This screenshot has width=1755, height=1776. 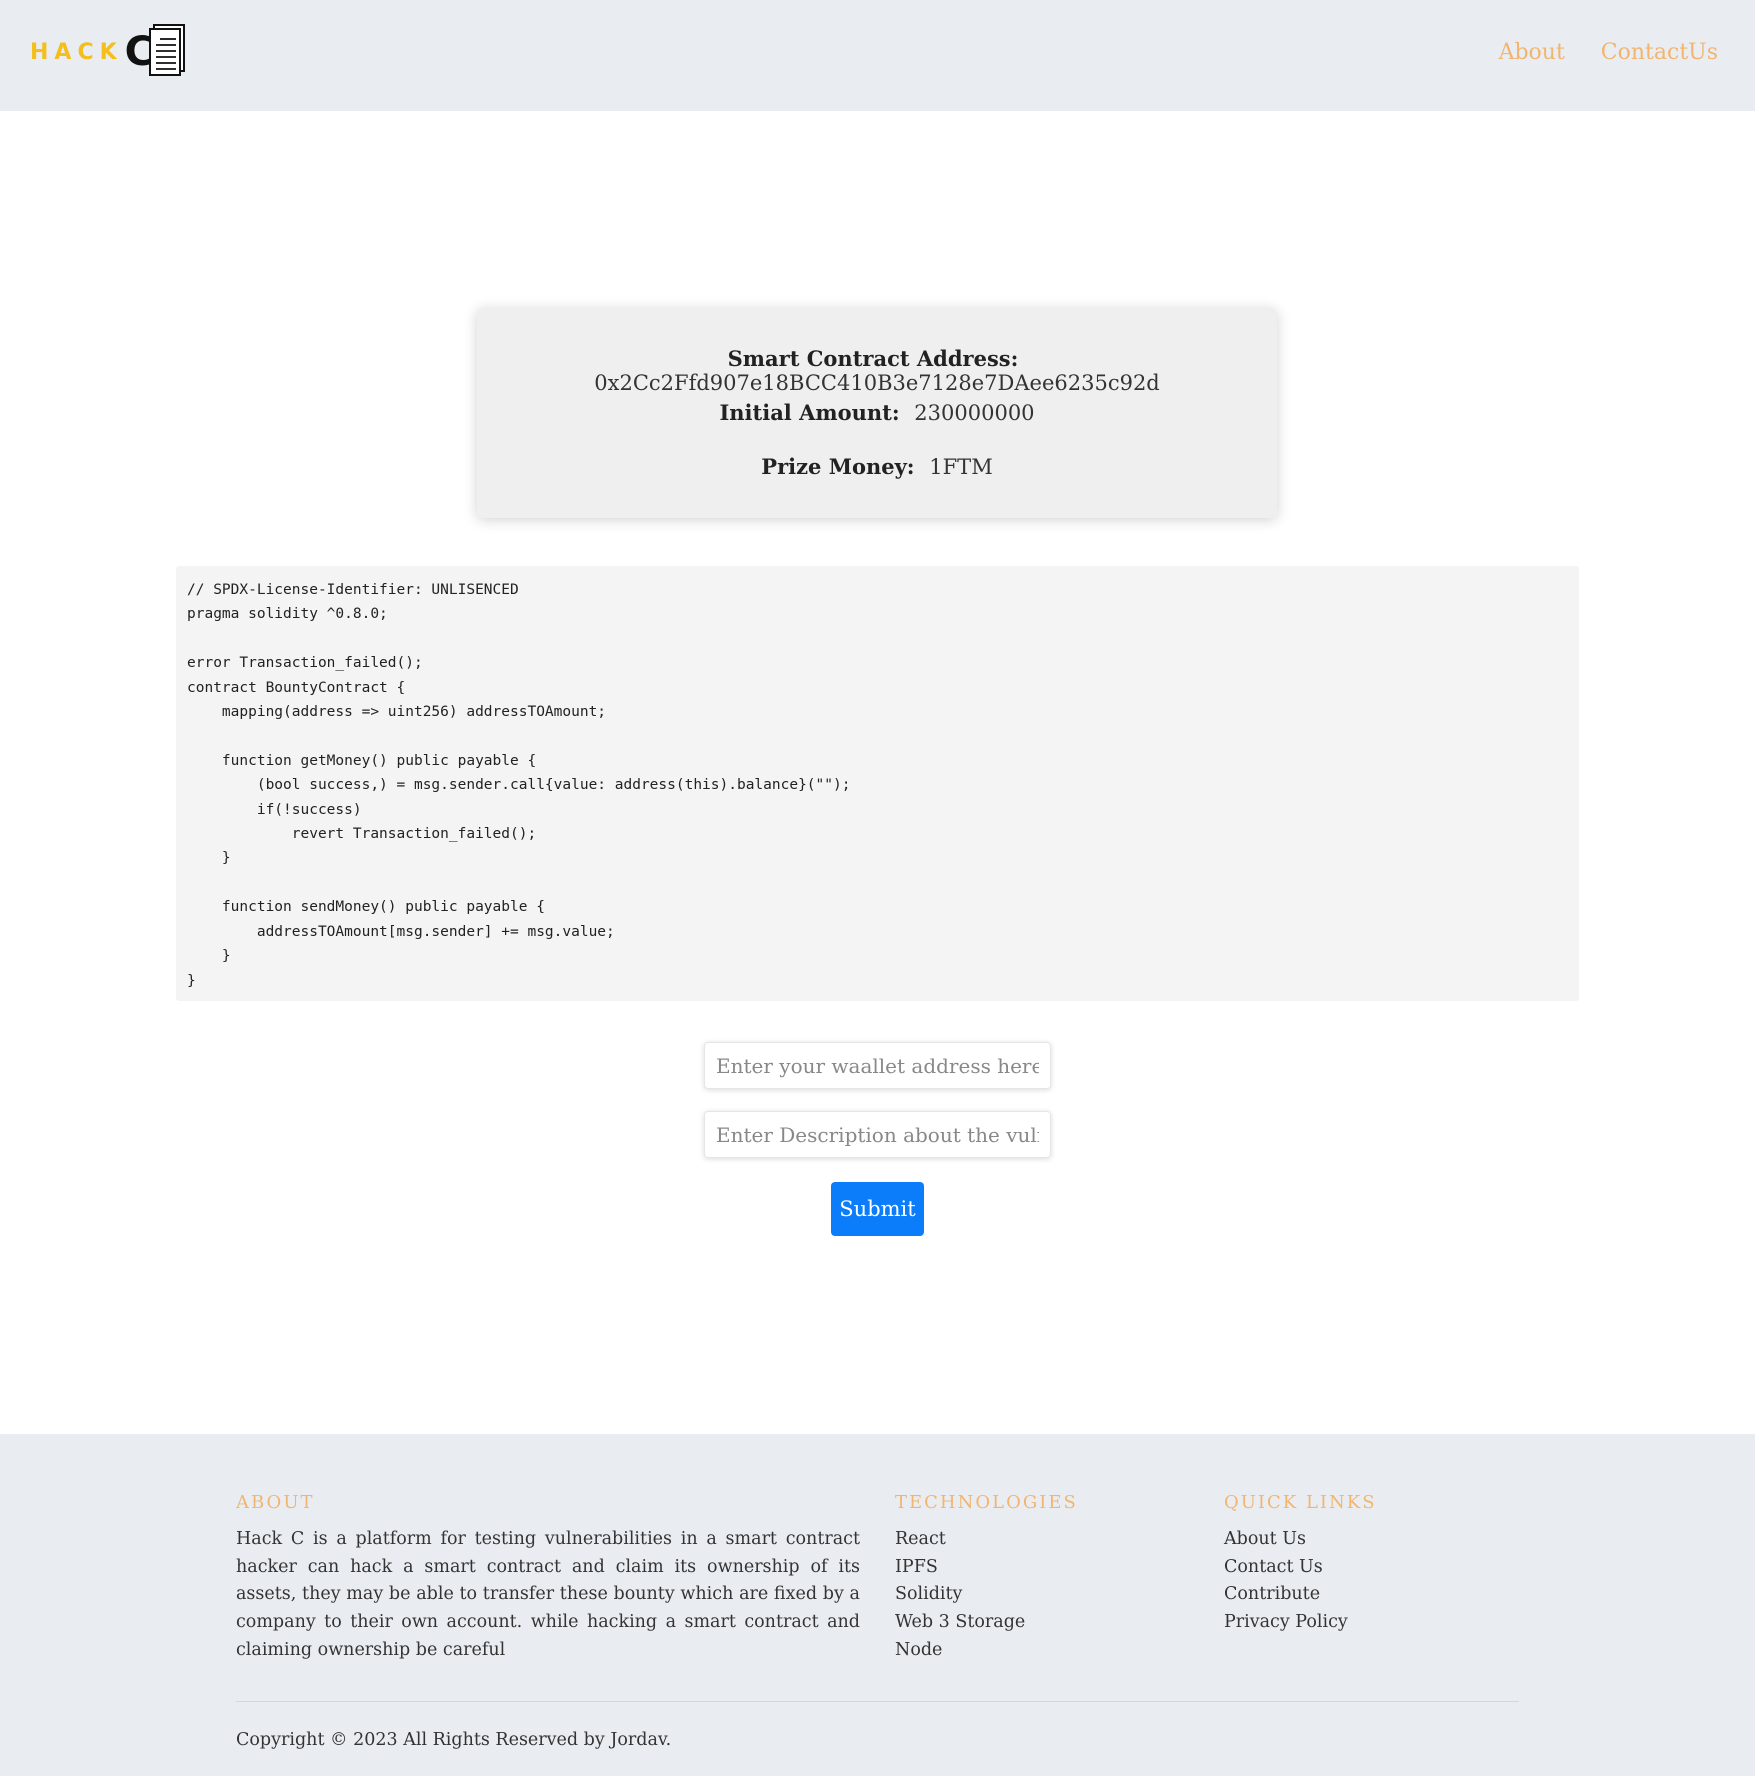 What do you see at coordinates (960, 1623) in the screenshot?
I see `footer-tech-item: Web 3 Storage` at bounding box center [960, 1623].